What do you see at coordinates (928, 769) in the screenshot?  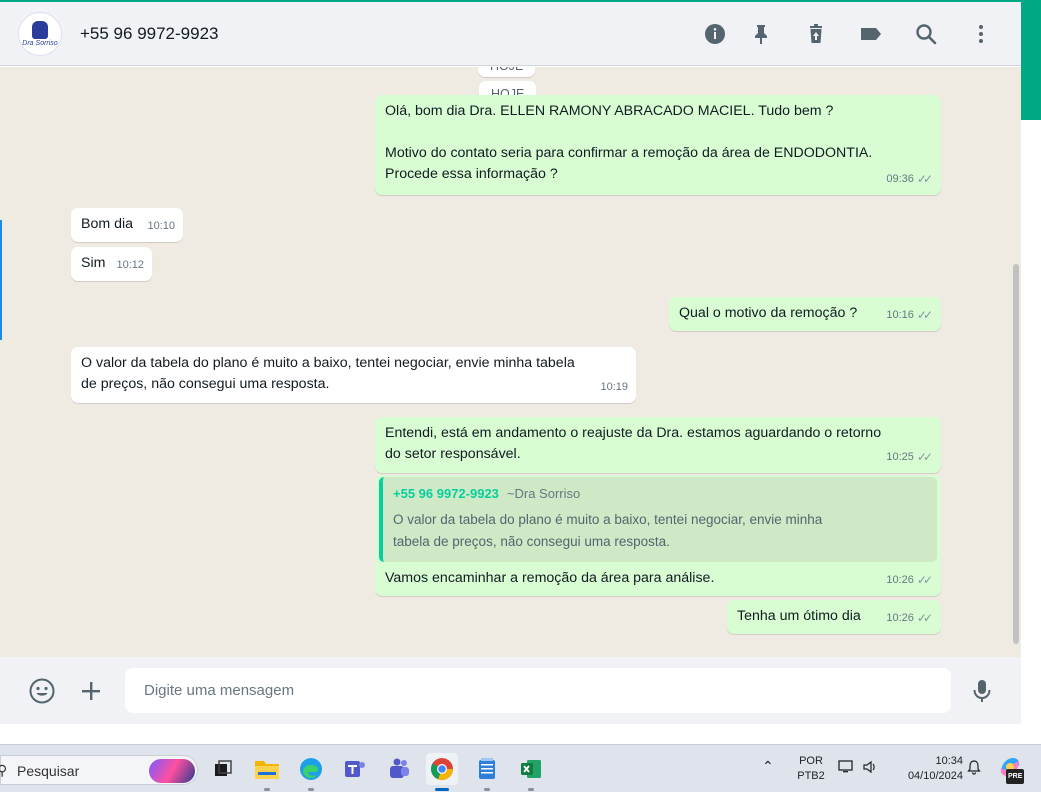 I see `clock: 10:34 04/10/2024` at bounding box center [928, 769].